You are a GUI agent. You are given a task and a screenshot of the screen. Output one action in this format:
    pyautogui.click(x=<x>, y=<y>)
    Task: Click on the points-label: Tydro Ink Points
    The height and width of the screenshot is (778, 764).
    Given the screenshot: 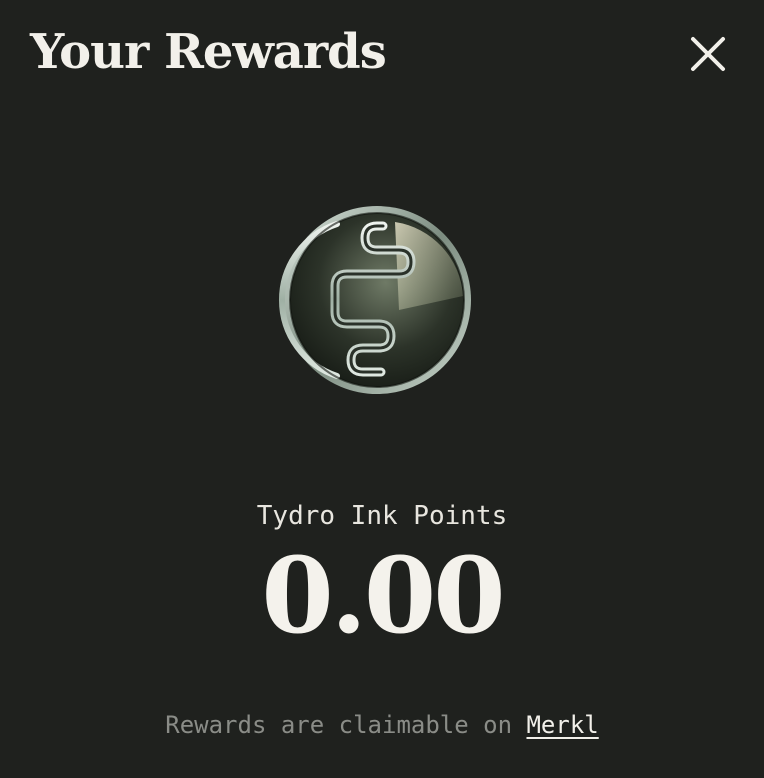 What is the action you would take?
    pyautogui.click(x=382, y=516)
    